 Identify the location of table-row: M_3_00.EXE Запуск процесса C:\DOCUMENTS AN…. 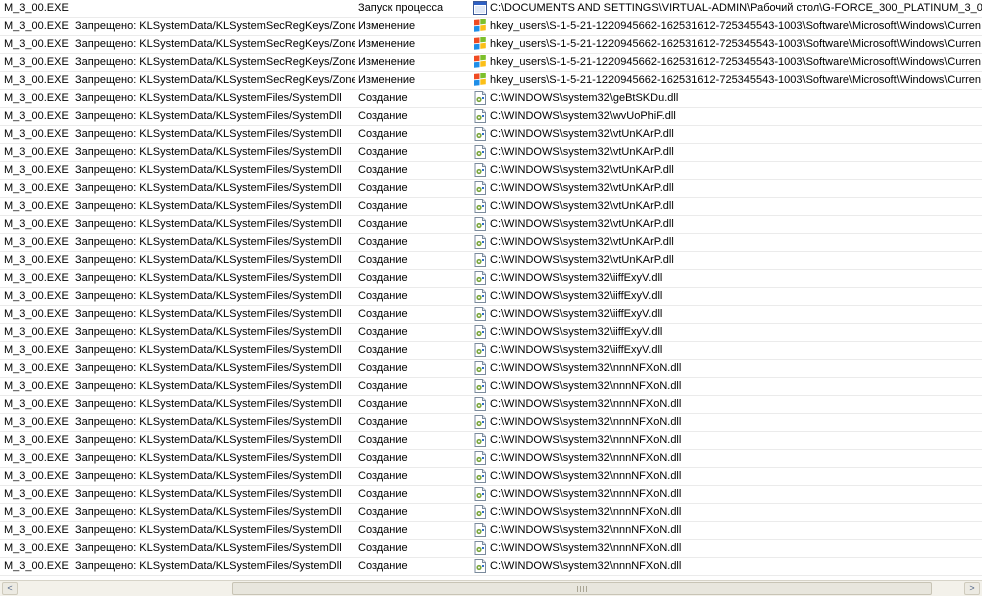
(491, 9).